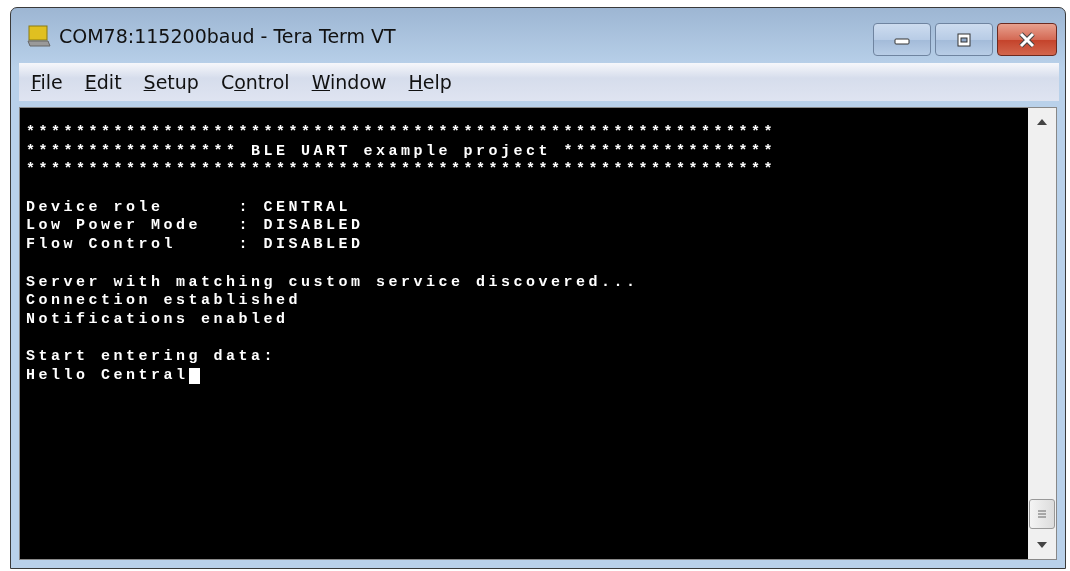  Describe the element at coordinates (157, 320) in the screenshot. I see `terminal-line: Notifications enabled` at that location.